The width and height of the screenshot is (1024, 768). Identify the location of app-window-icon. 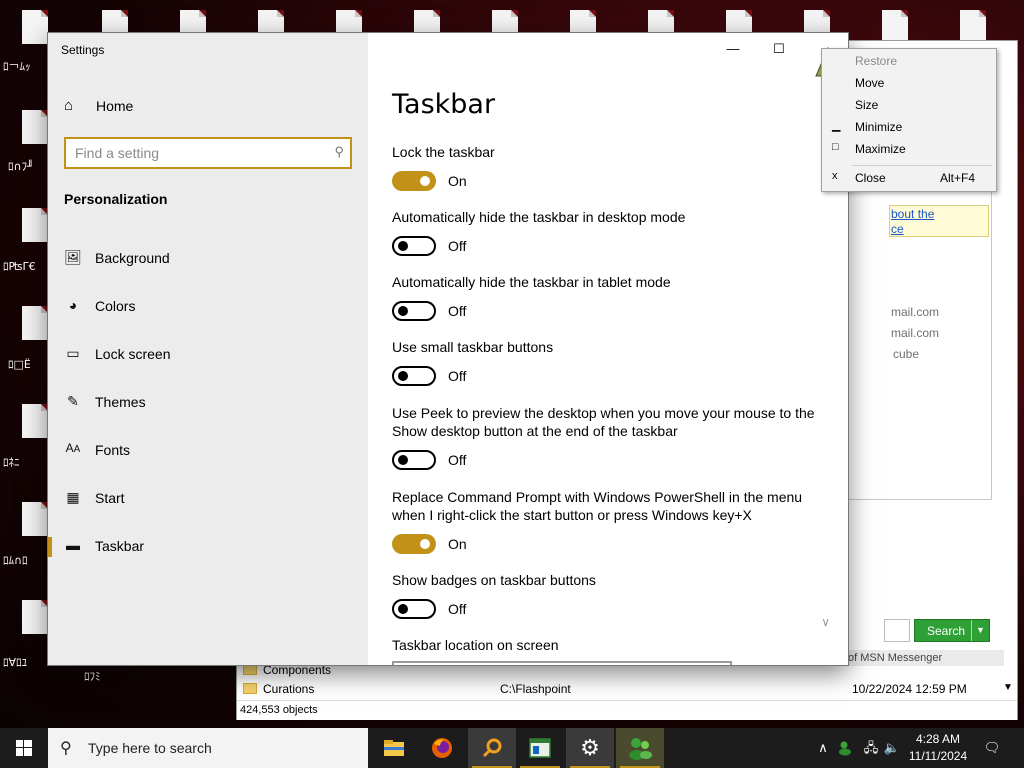
(540, 748).